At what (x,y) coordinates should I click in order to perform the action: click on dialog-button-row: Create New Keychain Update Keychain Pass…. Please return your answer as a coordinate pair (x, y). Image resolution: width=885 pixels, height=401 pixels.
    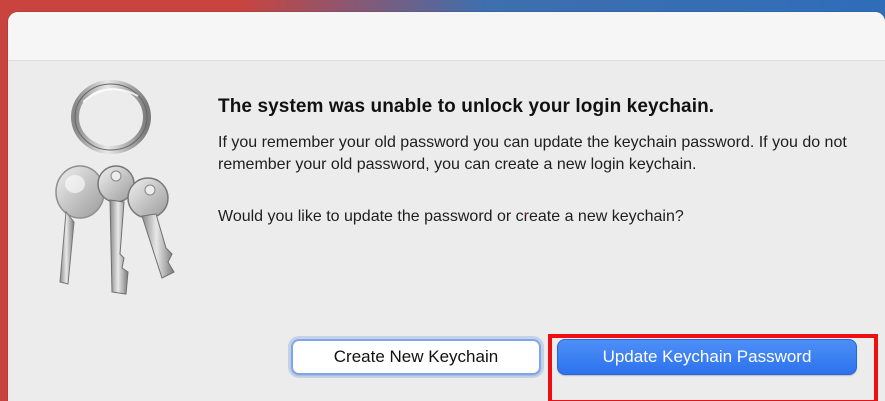
    Looking at the image, I should click on (446, 359).